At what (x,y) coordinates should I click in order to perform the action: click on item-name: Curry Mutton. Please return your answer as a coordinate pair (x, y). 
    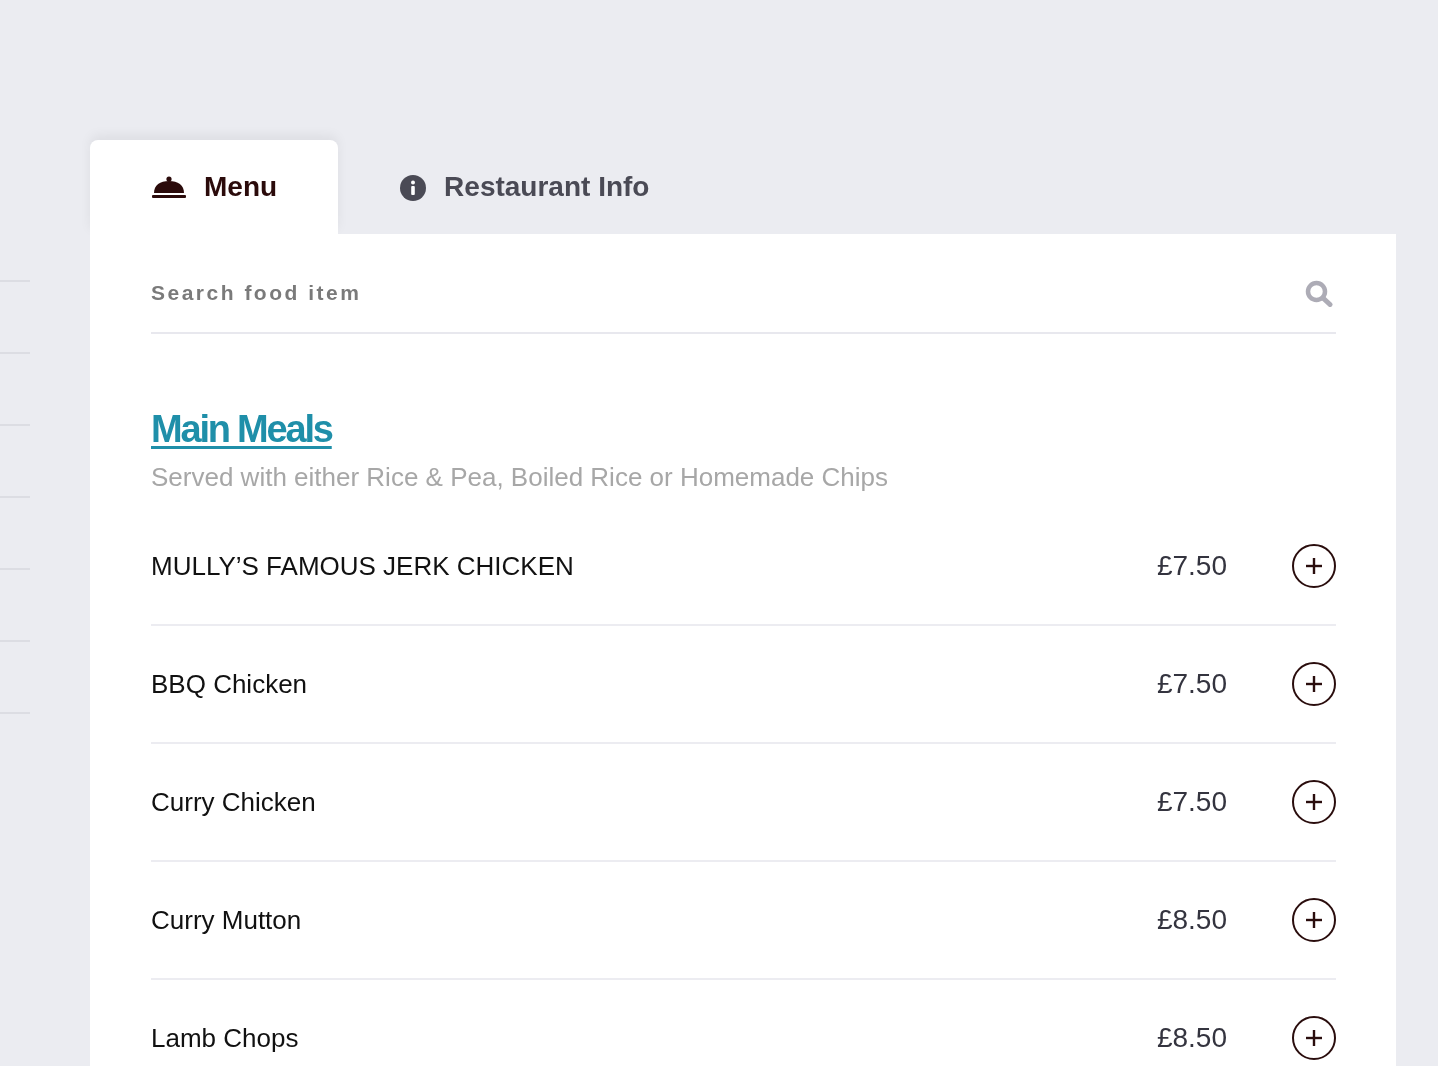
    Looking at the image, I should click on (227, 920).